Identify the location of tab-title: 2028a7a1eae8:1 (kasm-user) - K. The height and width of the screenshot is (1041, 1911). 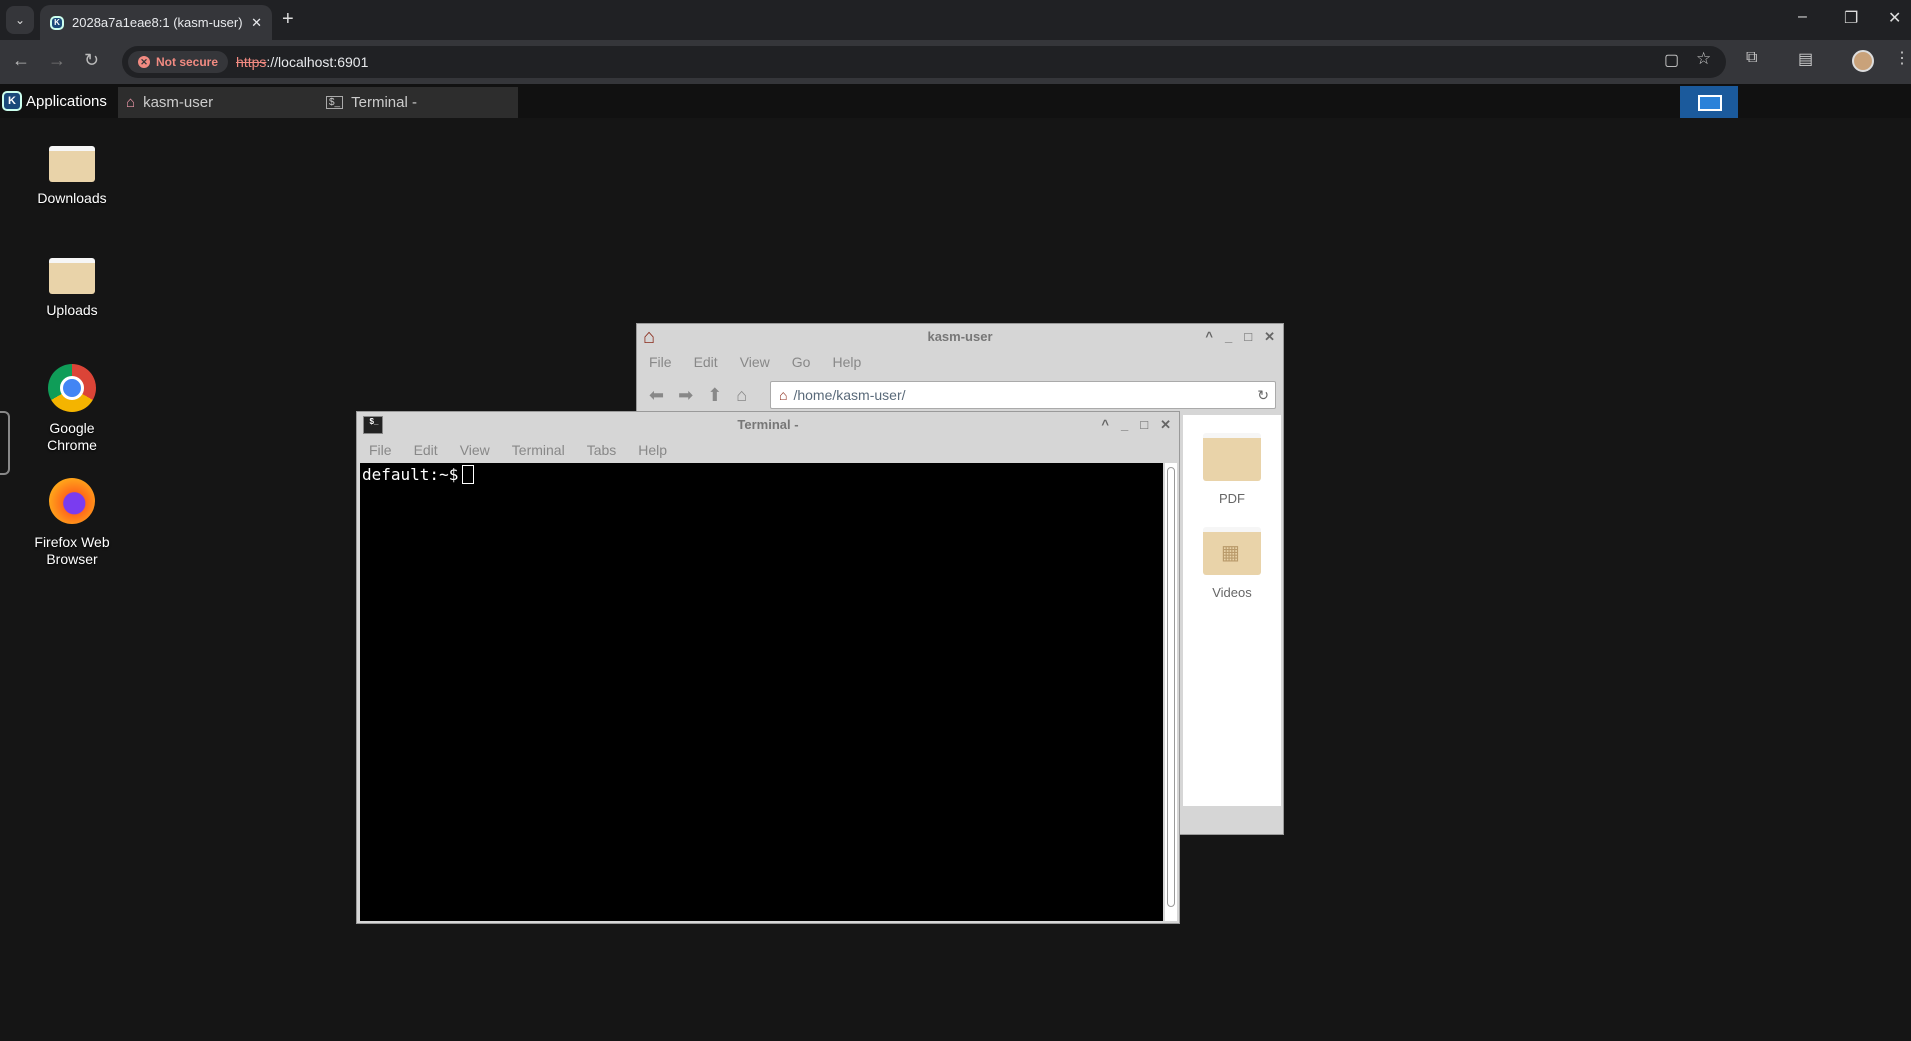
(157, 22).